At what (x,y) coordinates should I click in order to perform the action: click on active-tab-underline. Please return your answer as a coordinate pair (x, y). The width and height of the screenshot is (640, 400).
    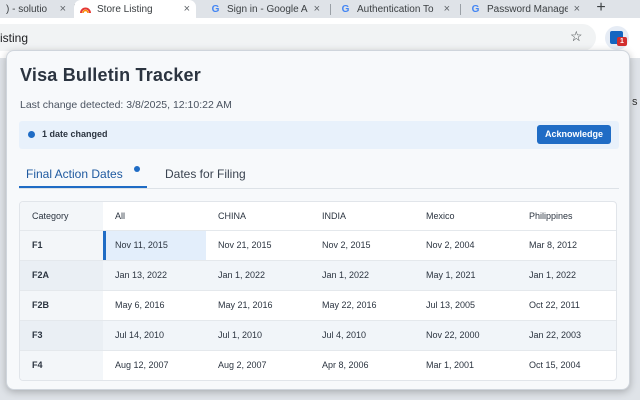
    Looking at the image, I should click on (83, 187).